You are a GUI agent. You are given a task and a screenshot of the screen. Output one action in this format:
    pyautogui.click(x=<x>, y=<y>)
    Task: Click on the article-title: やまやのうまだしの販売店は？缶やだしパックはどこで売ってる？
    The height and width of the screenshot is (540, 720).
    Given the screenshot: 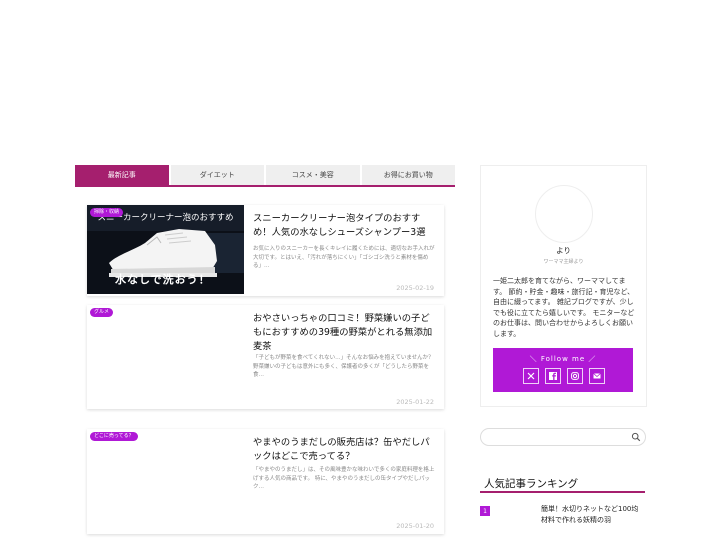 What is the action you would take?
    pyautogui.click(x=345, y=450)
    